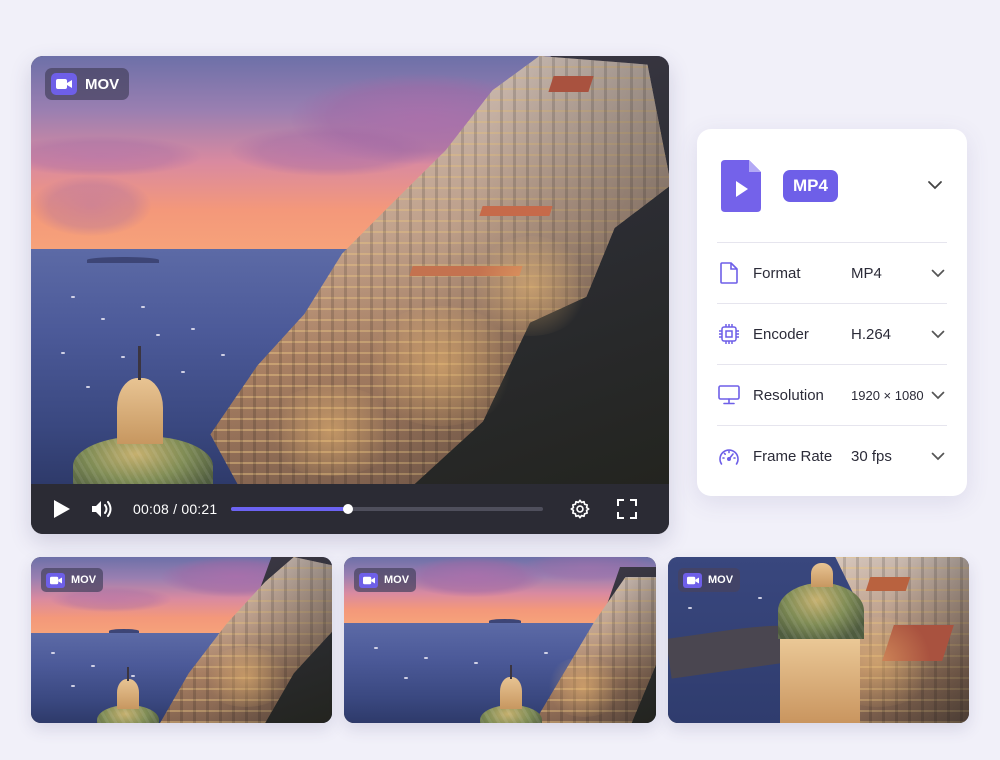 Image resolution: width=1000 pixels, height=760 pixels. I want to click on chip-icon, so click(729, 334).